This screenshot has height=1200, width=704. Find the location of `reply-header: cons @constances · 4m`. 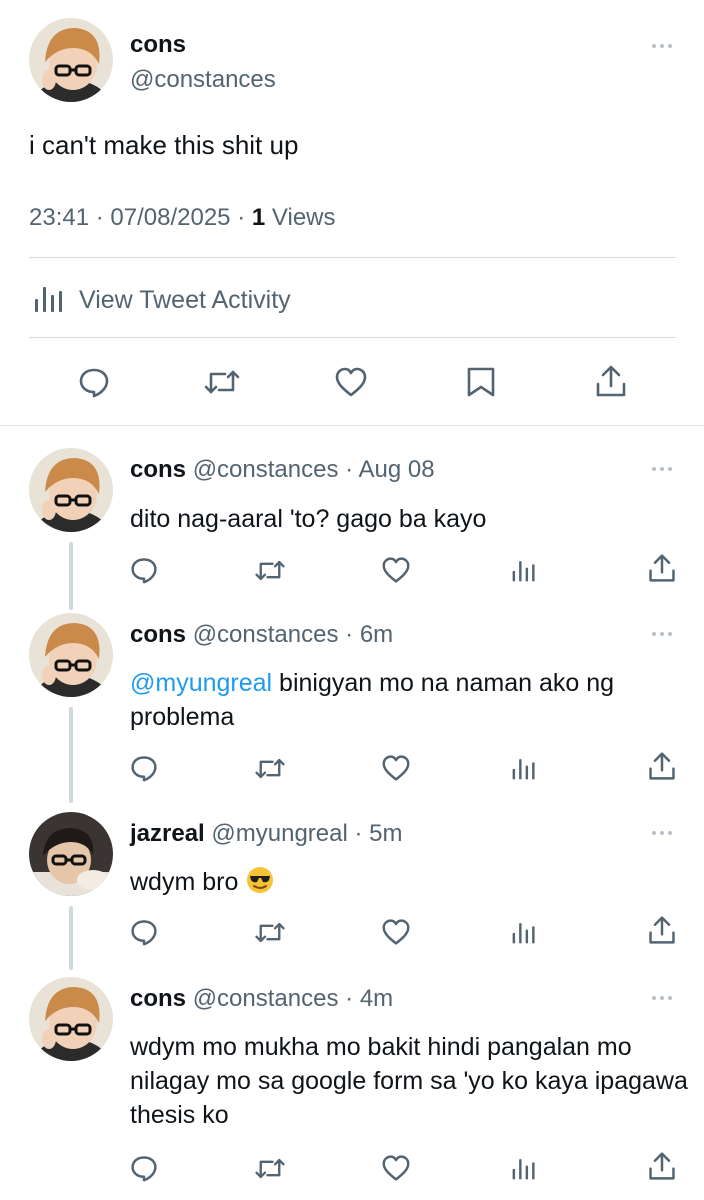

reply-header: cons @constances · 4m is located at coordinates (261, 999).